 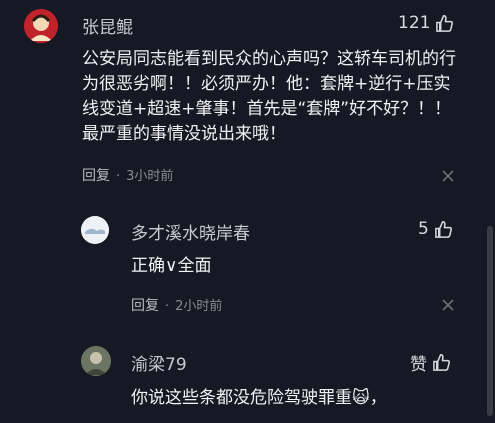 What do you see at coordinates (418, 365) in the screenshot?
I see `like-label: 赞` at bounding box center [418, 365].